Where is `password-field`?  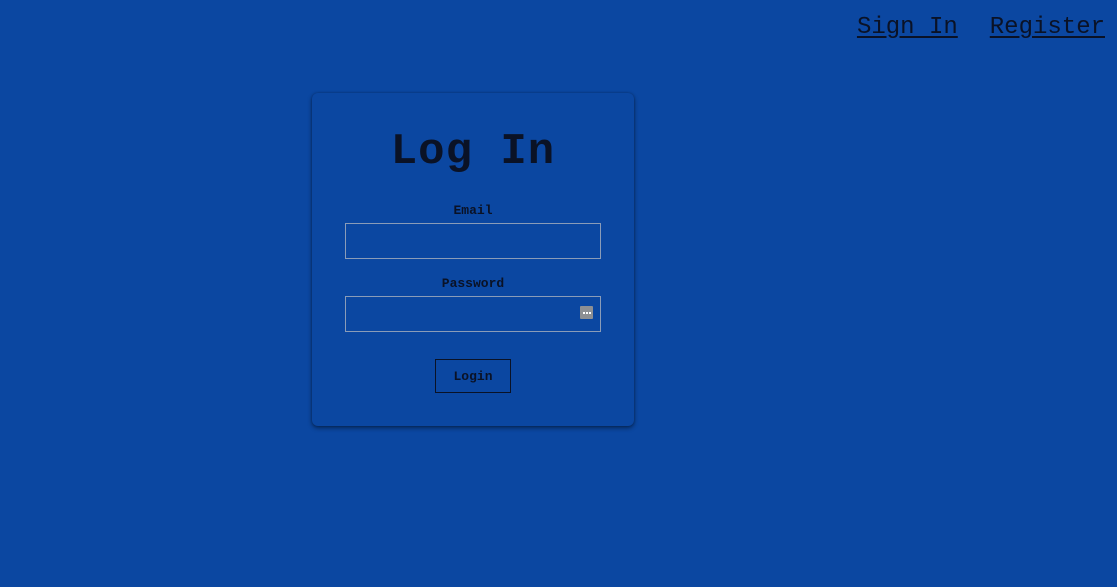
password-field is located at coordinates (473, 314).